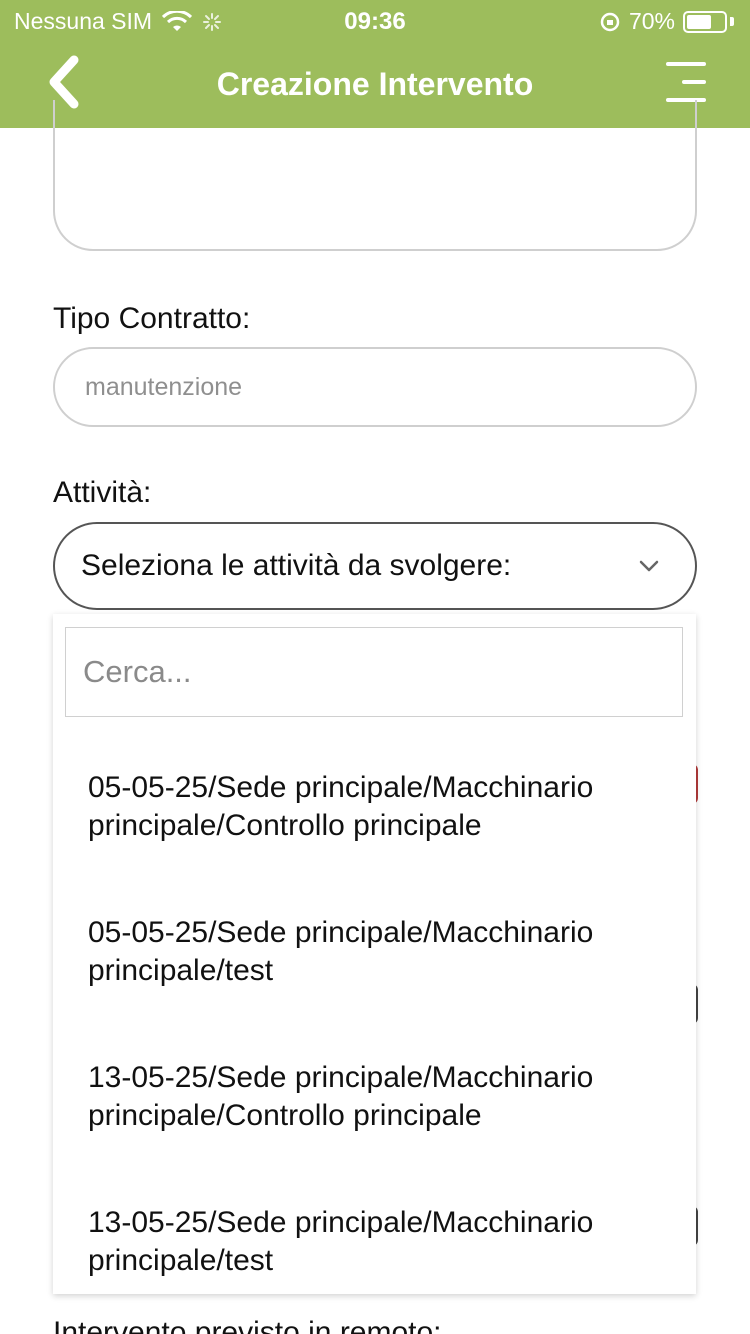 Image resolution: width=750 pixels, height=1334 pixels. I want to click on status-bar: Nessuna SIM 09:36 70%, so click(375, 21).